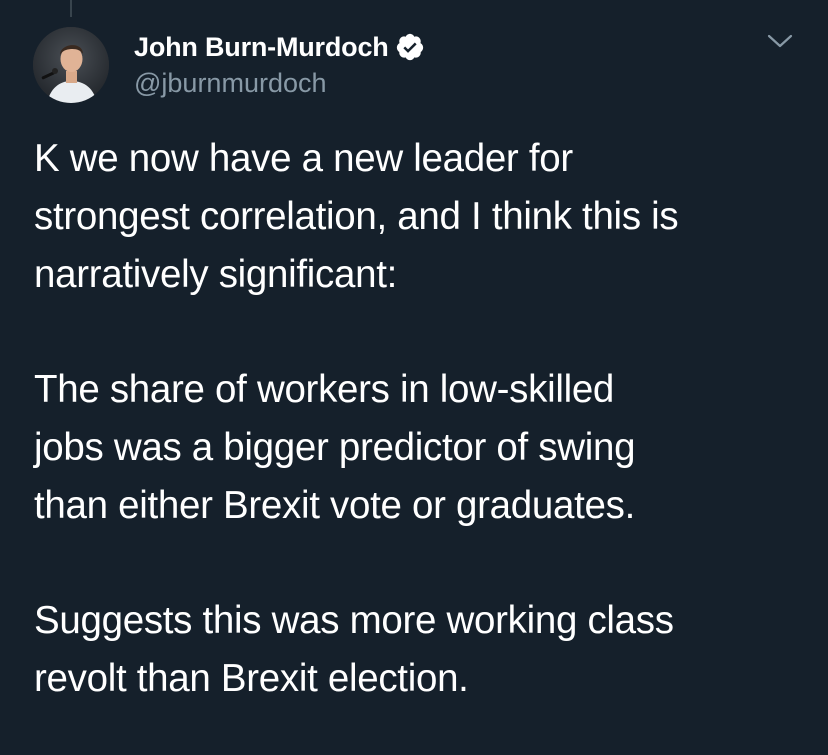 Image resolution: width=828 pixels, height=755 pixels. Describe the element at coordinates (279, 83) in the screenshot. I see `user-handle: @jburnmurdoch` at that location.